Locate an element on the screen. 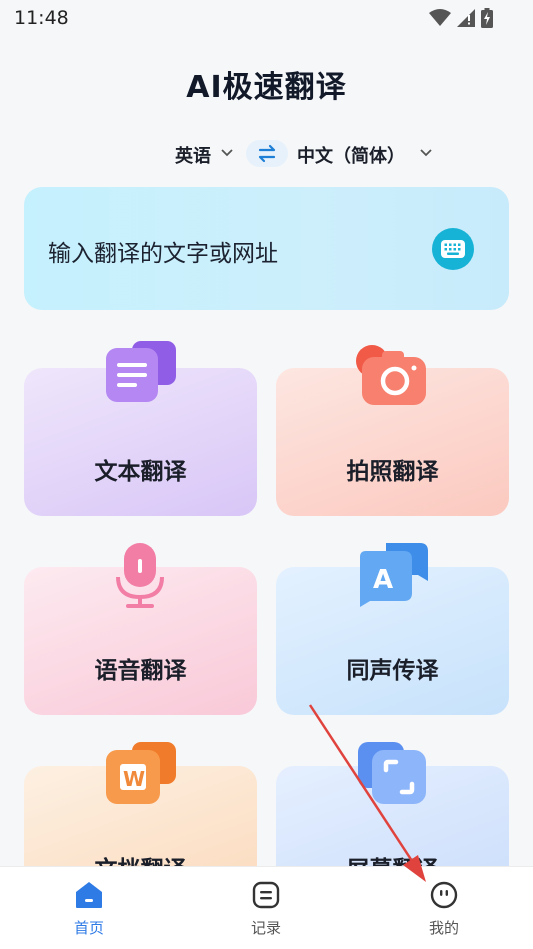  tab-mine: 我的 is located at coordinates (444, 908).